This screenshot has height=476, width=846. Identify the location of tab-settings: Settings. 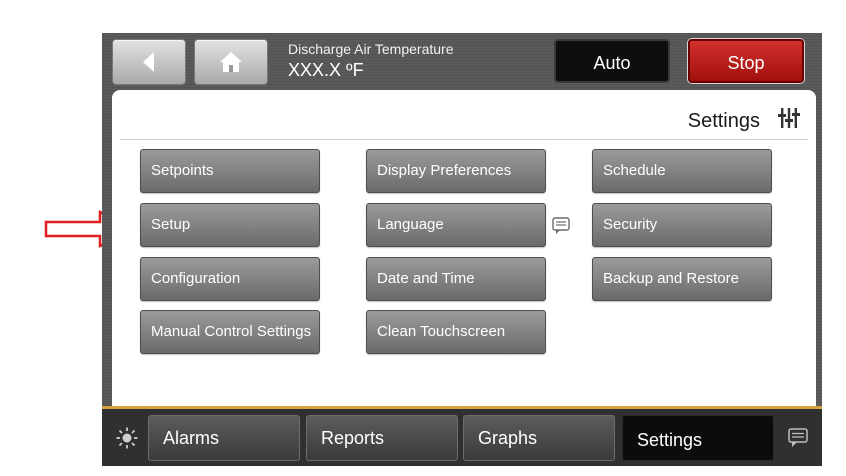
(698, 438).